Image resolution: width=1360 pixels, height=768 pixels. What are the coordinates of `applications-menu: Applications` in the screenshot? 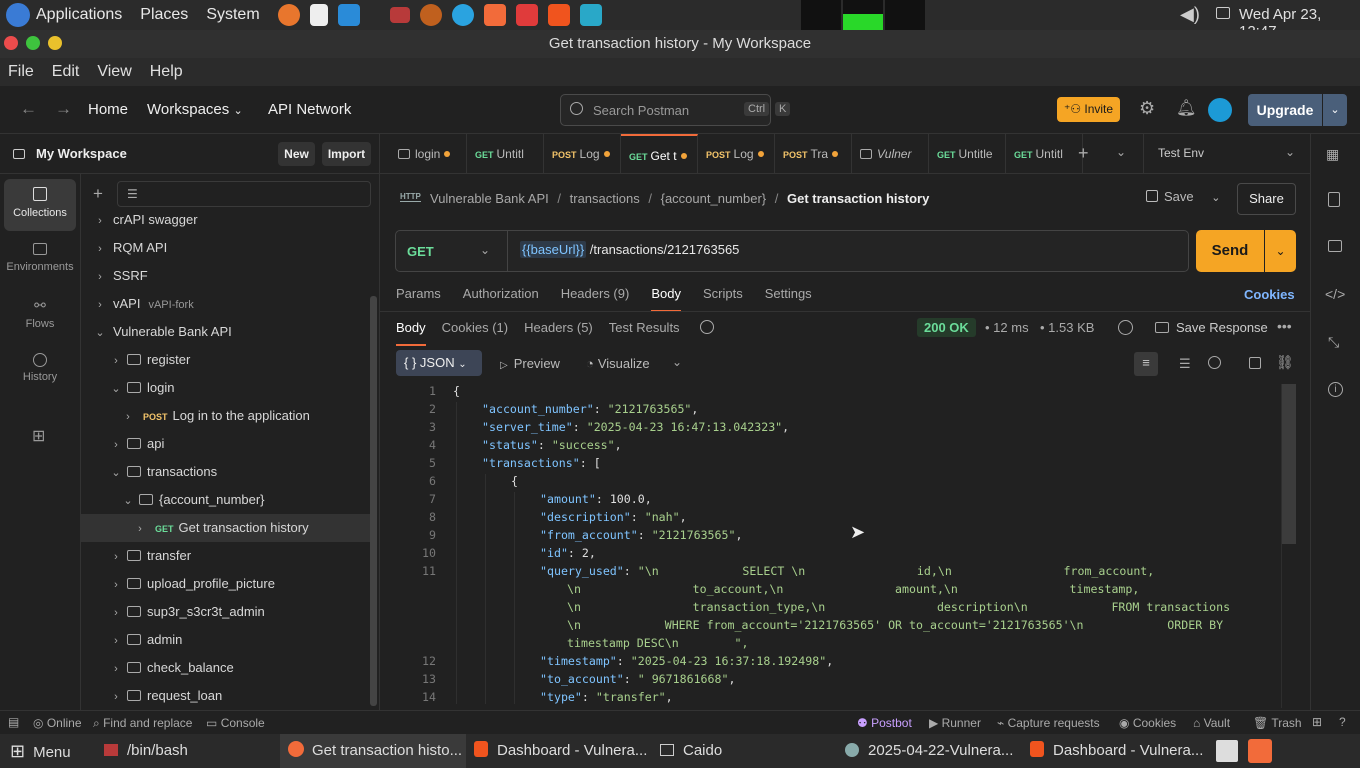 It's located at (79, 15).